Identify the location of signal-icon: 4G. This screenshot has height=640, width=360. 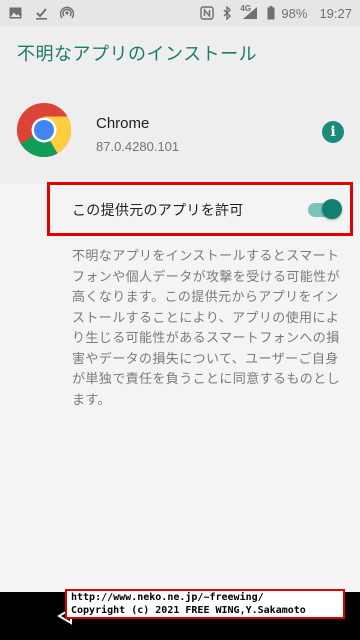
(250, 12).